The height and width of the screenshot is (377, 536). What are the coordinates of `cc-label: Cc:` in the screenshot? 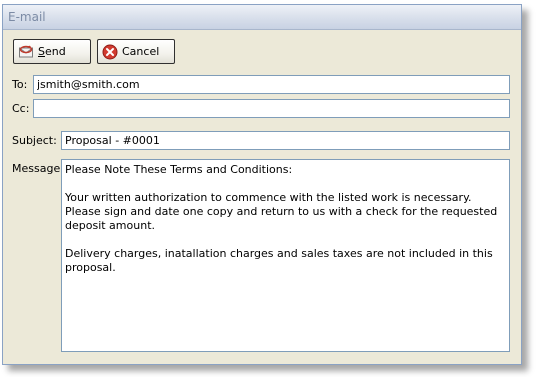 It's located at (21, 108).